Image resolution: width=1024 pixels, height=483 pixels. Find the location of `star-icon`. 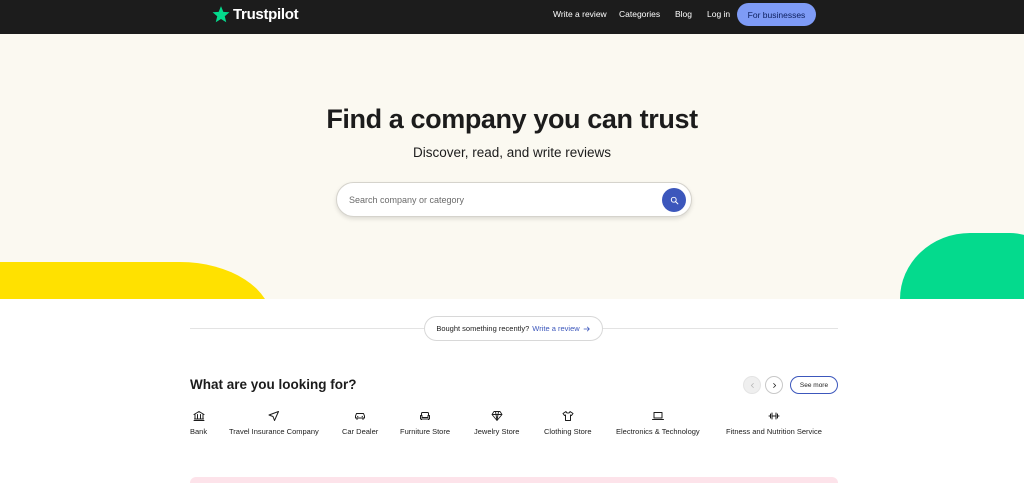

star-icon is located at coordinates (221, 14).